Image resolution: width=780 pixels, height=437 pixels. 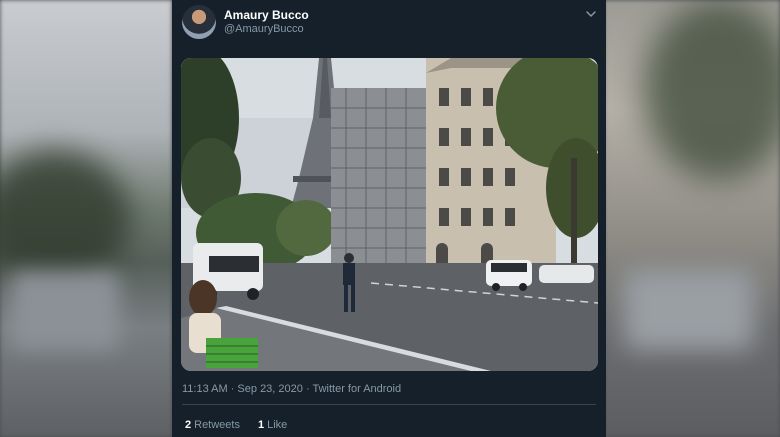 What do you see at coordinates (389, 404) in the screenshot?
I see `divider` at bounding box center [389, 404].